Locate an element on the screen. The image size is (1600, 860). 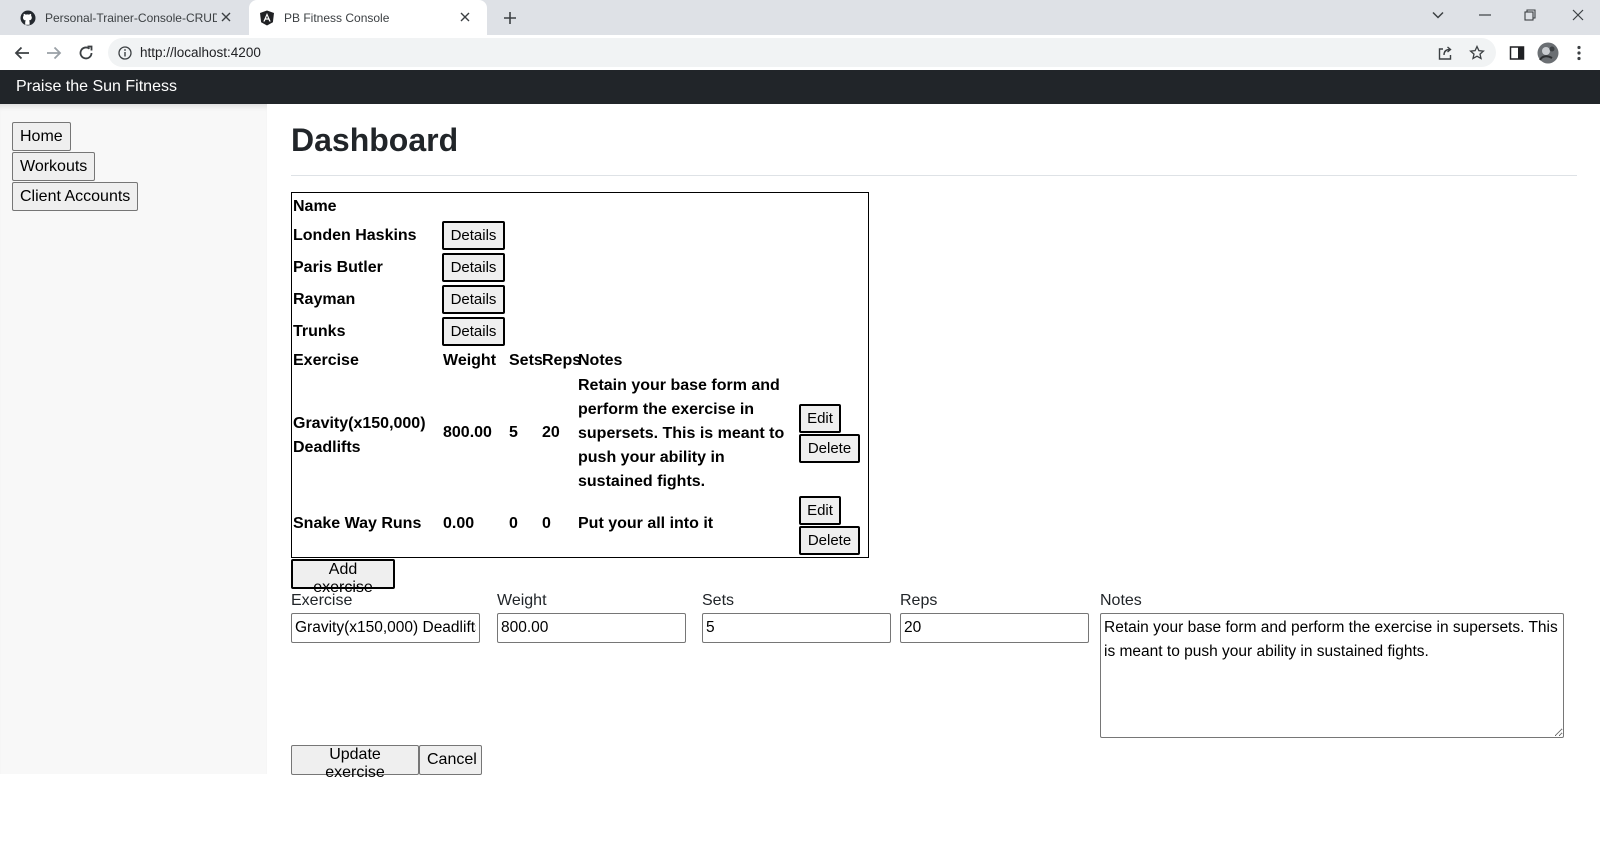
exercise-weight: 0.00 is located at coordinates (459, 523).